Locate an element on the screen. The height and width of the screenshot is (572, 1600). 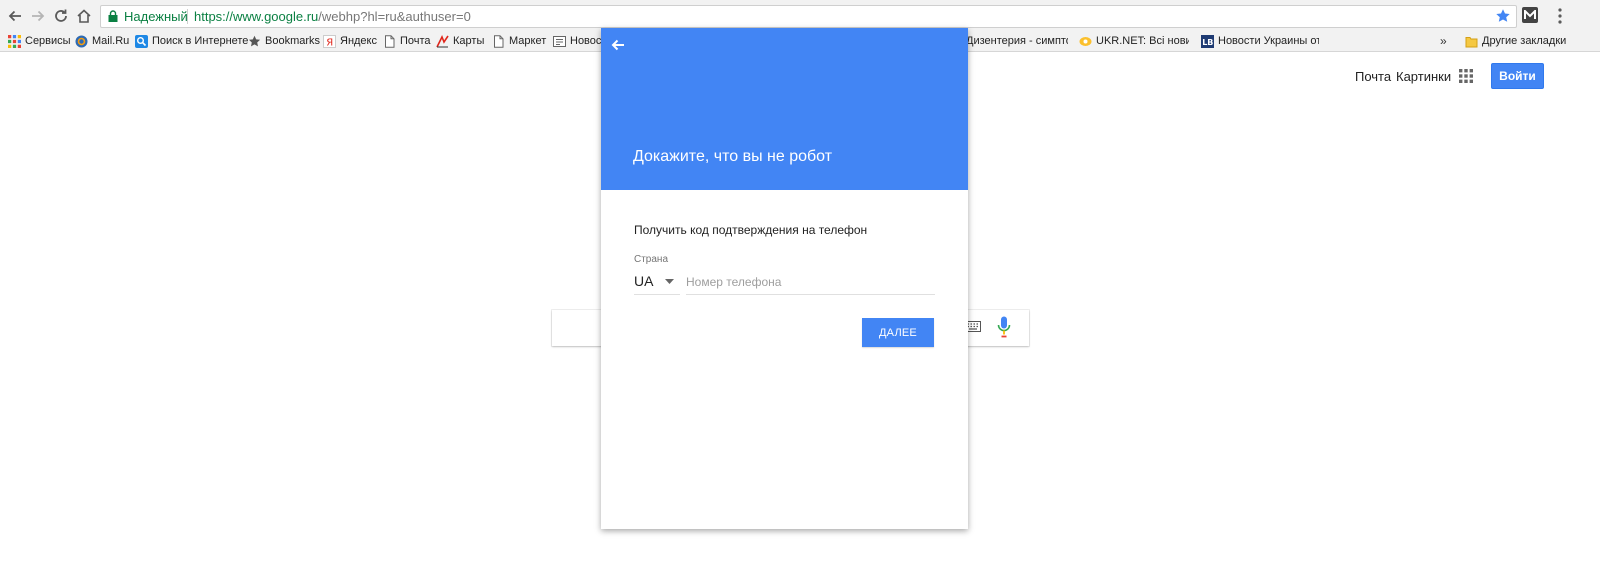
bookmark-label: Карты is located at coordinates (469, 41).